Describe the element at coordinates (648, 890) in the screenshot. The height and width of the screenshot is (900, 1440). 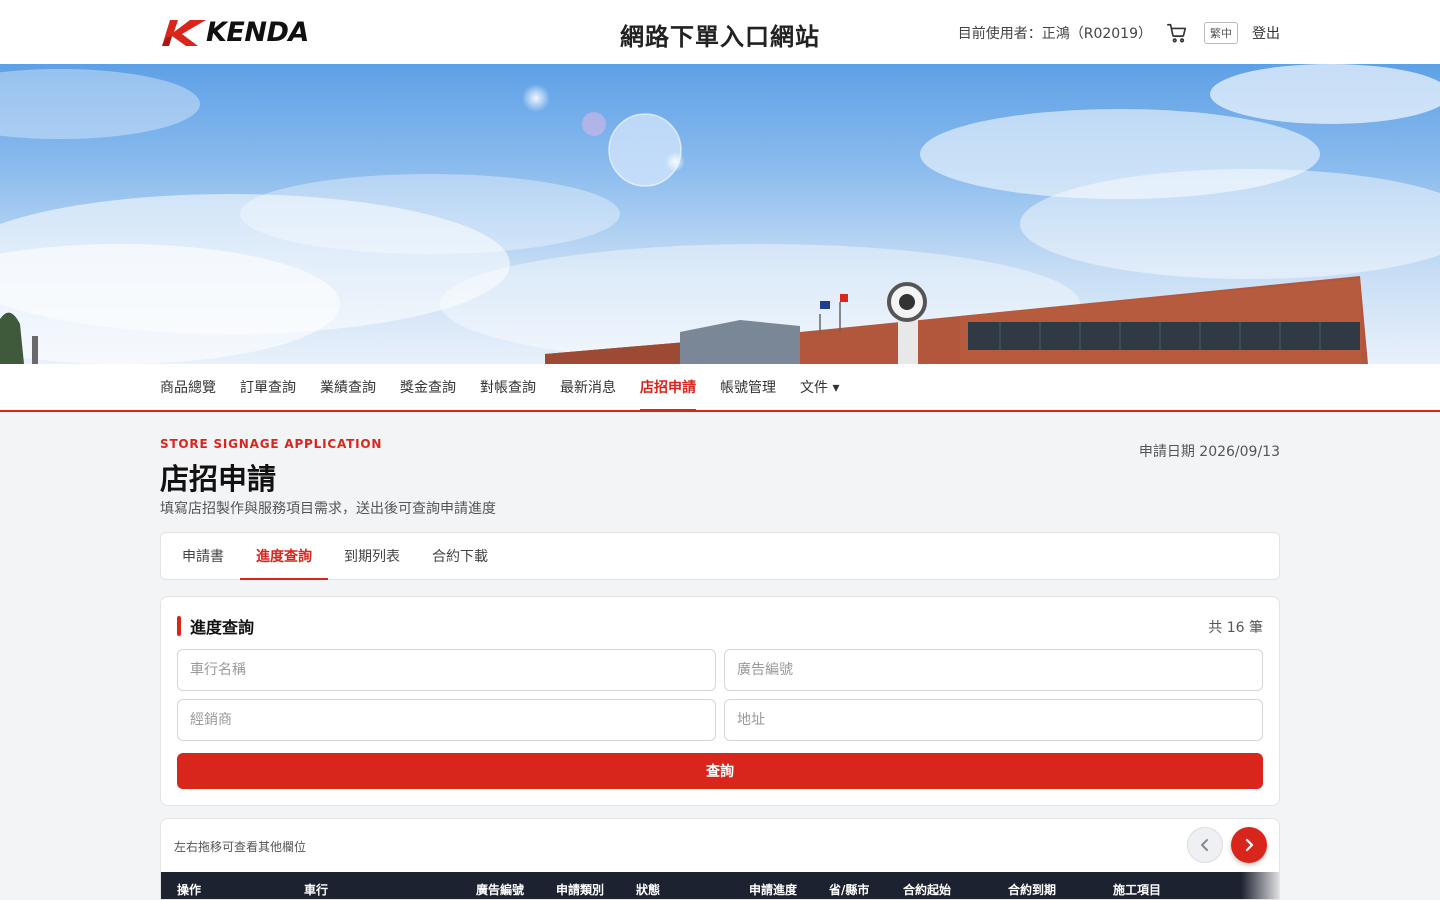
I see `column-header-status: 狀態` at that location.